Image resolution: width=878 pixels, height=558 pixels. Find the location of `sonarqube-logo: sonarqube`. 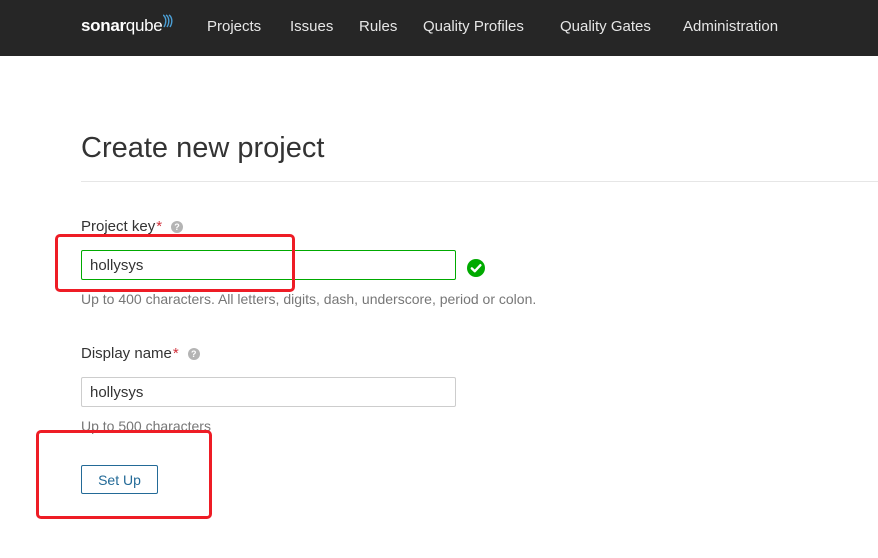

sonarqube-logo: sonarqube is located at coordinates (128, 26).